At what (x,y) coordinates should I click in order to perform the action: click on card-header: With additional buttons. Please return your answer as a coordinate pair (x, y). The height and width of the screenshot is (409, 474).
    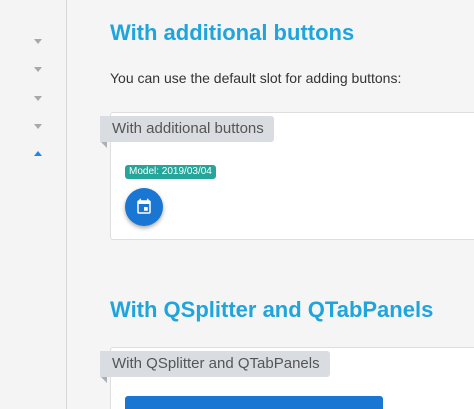
    Looking at the image, I should click on (187, 129).